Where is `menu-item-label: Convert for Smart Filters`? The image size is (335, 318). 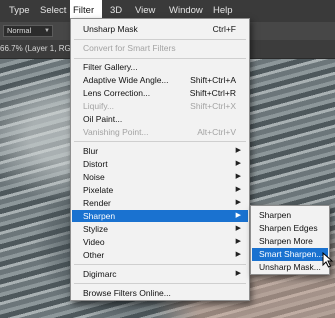 menu-item-label: Convert for Smart Filters is located at coordinates (129, 48).